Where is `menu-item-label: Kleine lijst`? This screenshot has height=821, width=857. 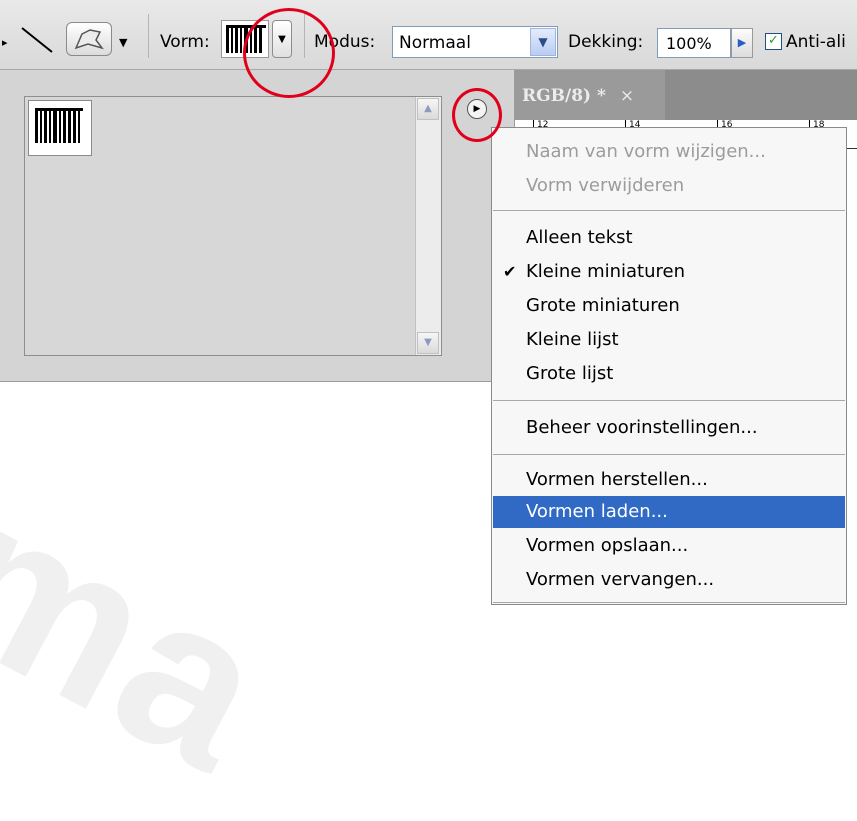 menu-item-label: Kleine lijst is located at coordinates (572, 339).